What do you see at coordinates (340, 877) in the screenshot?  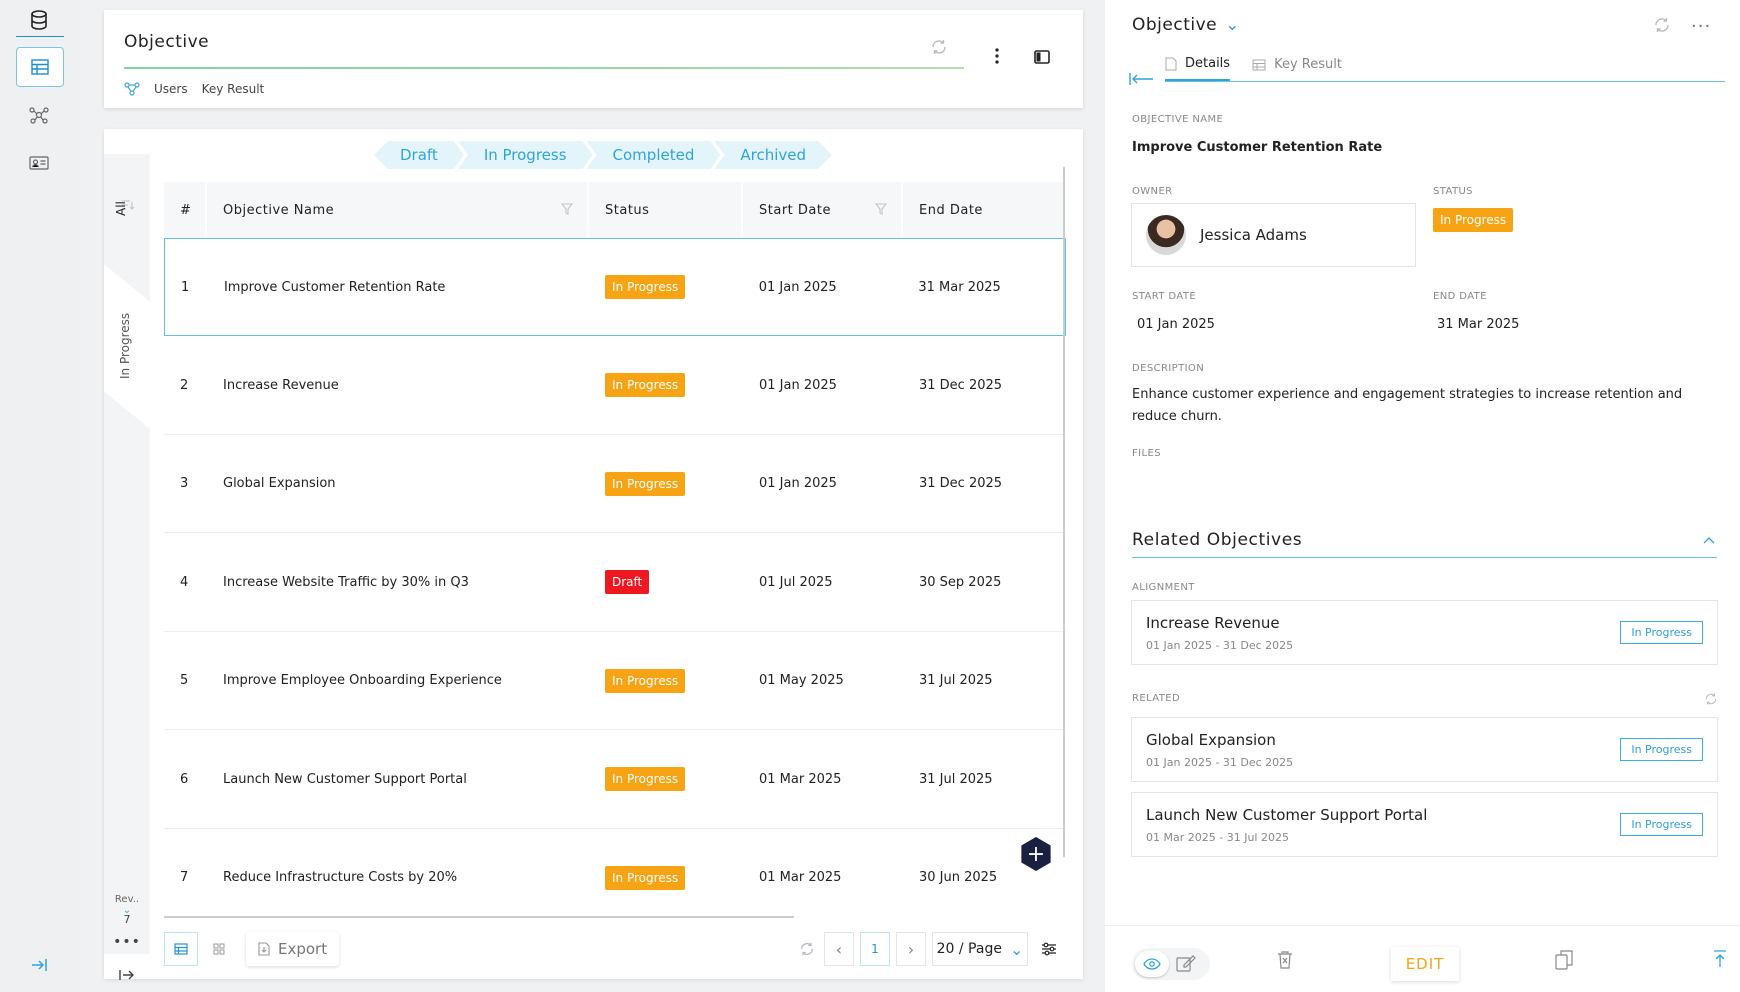 I see `cell-name: Reduce Infrastructure Costs by 20%` at bounding box center [340, 877].